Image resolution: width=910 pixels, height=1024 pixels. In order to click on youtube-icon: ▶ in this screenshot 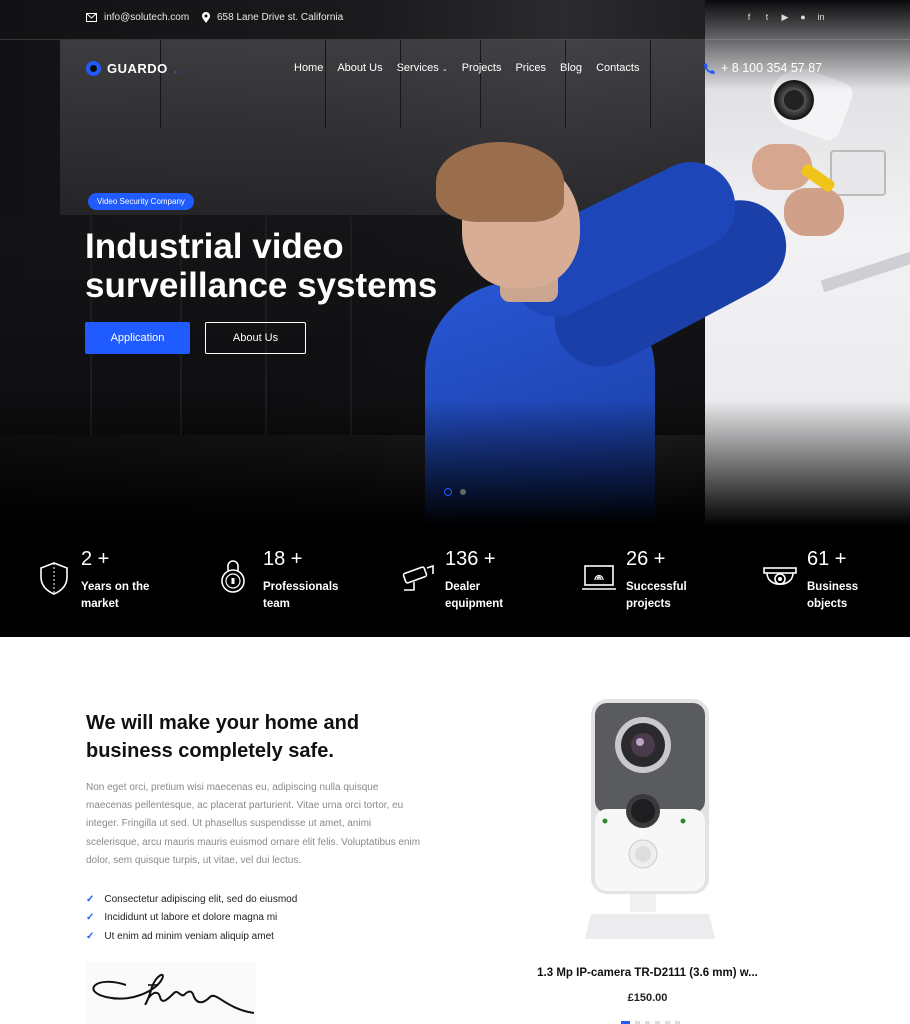, I will do `click(785, 17)`.